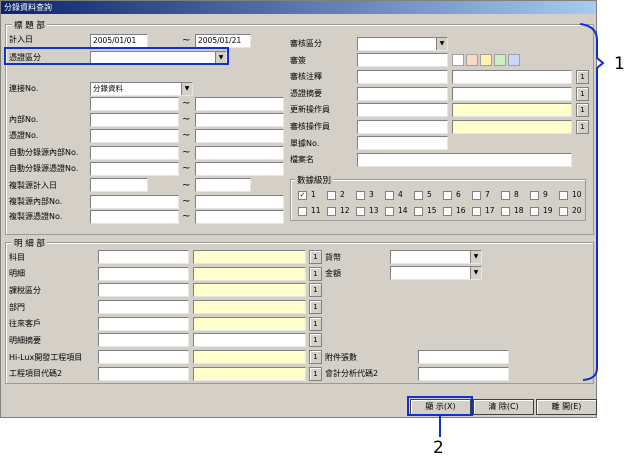  I want to click on sub-account-name-field, so click(249, 274).